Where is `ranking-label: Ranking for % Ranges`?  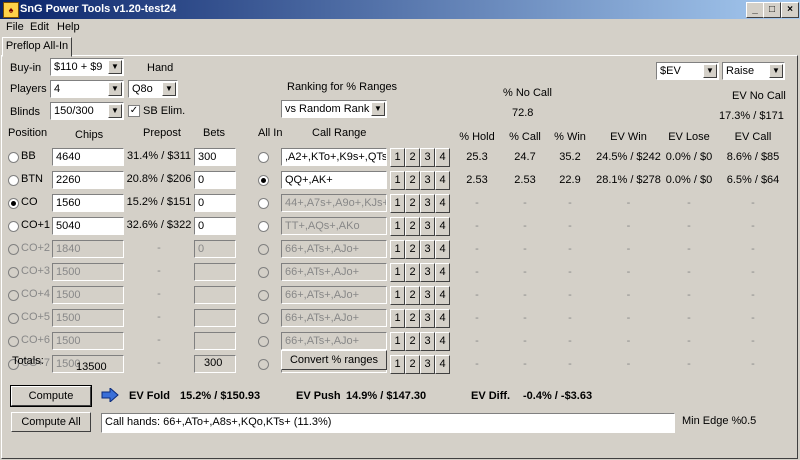
ranking-label: Ranking for % Ranges is located at coordinates (342, 87).